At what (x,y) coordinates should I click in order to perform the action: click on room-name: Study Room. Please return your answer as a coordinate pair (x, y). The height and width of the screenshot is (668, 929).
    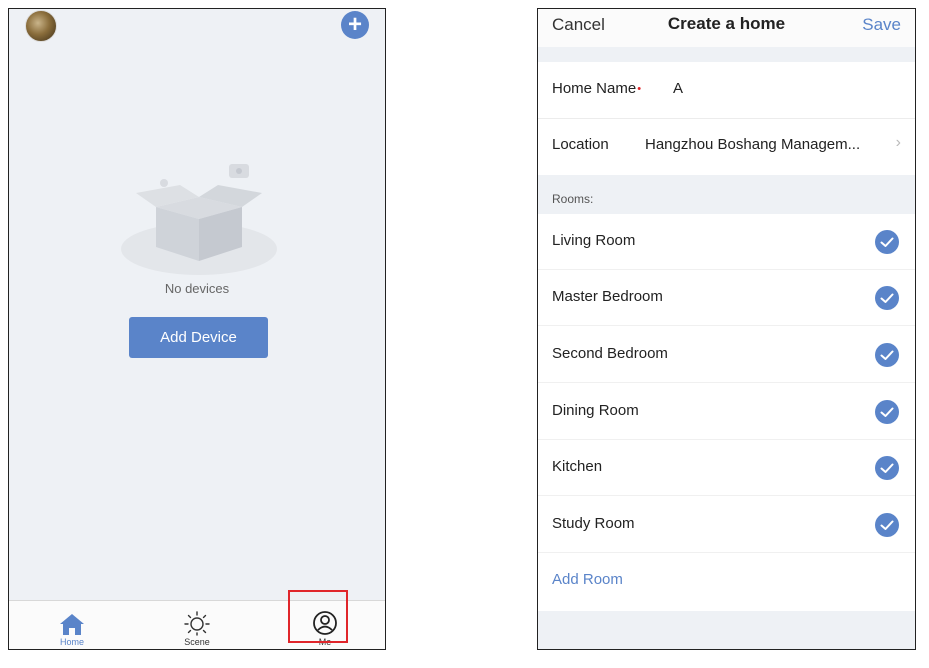
    Looking at the image, I should click on (593, 523).